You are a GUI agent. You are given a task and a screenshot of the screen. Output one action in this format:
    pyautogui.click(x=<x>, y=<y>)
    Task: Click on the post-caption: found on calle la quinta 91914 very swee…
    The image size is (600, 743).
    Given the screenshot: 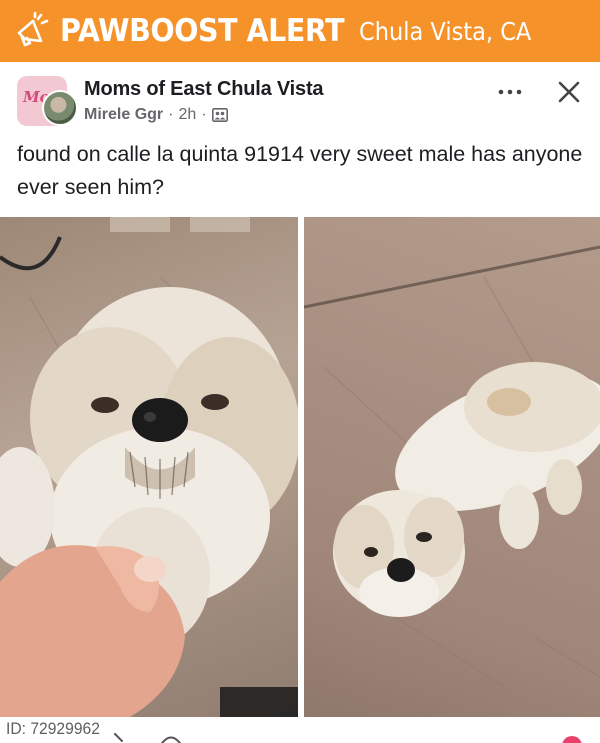 What is the action you would take?
    pyautogui.click(x=300, y=170)
    